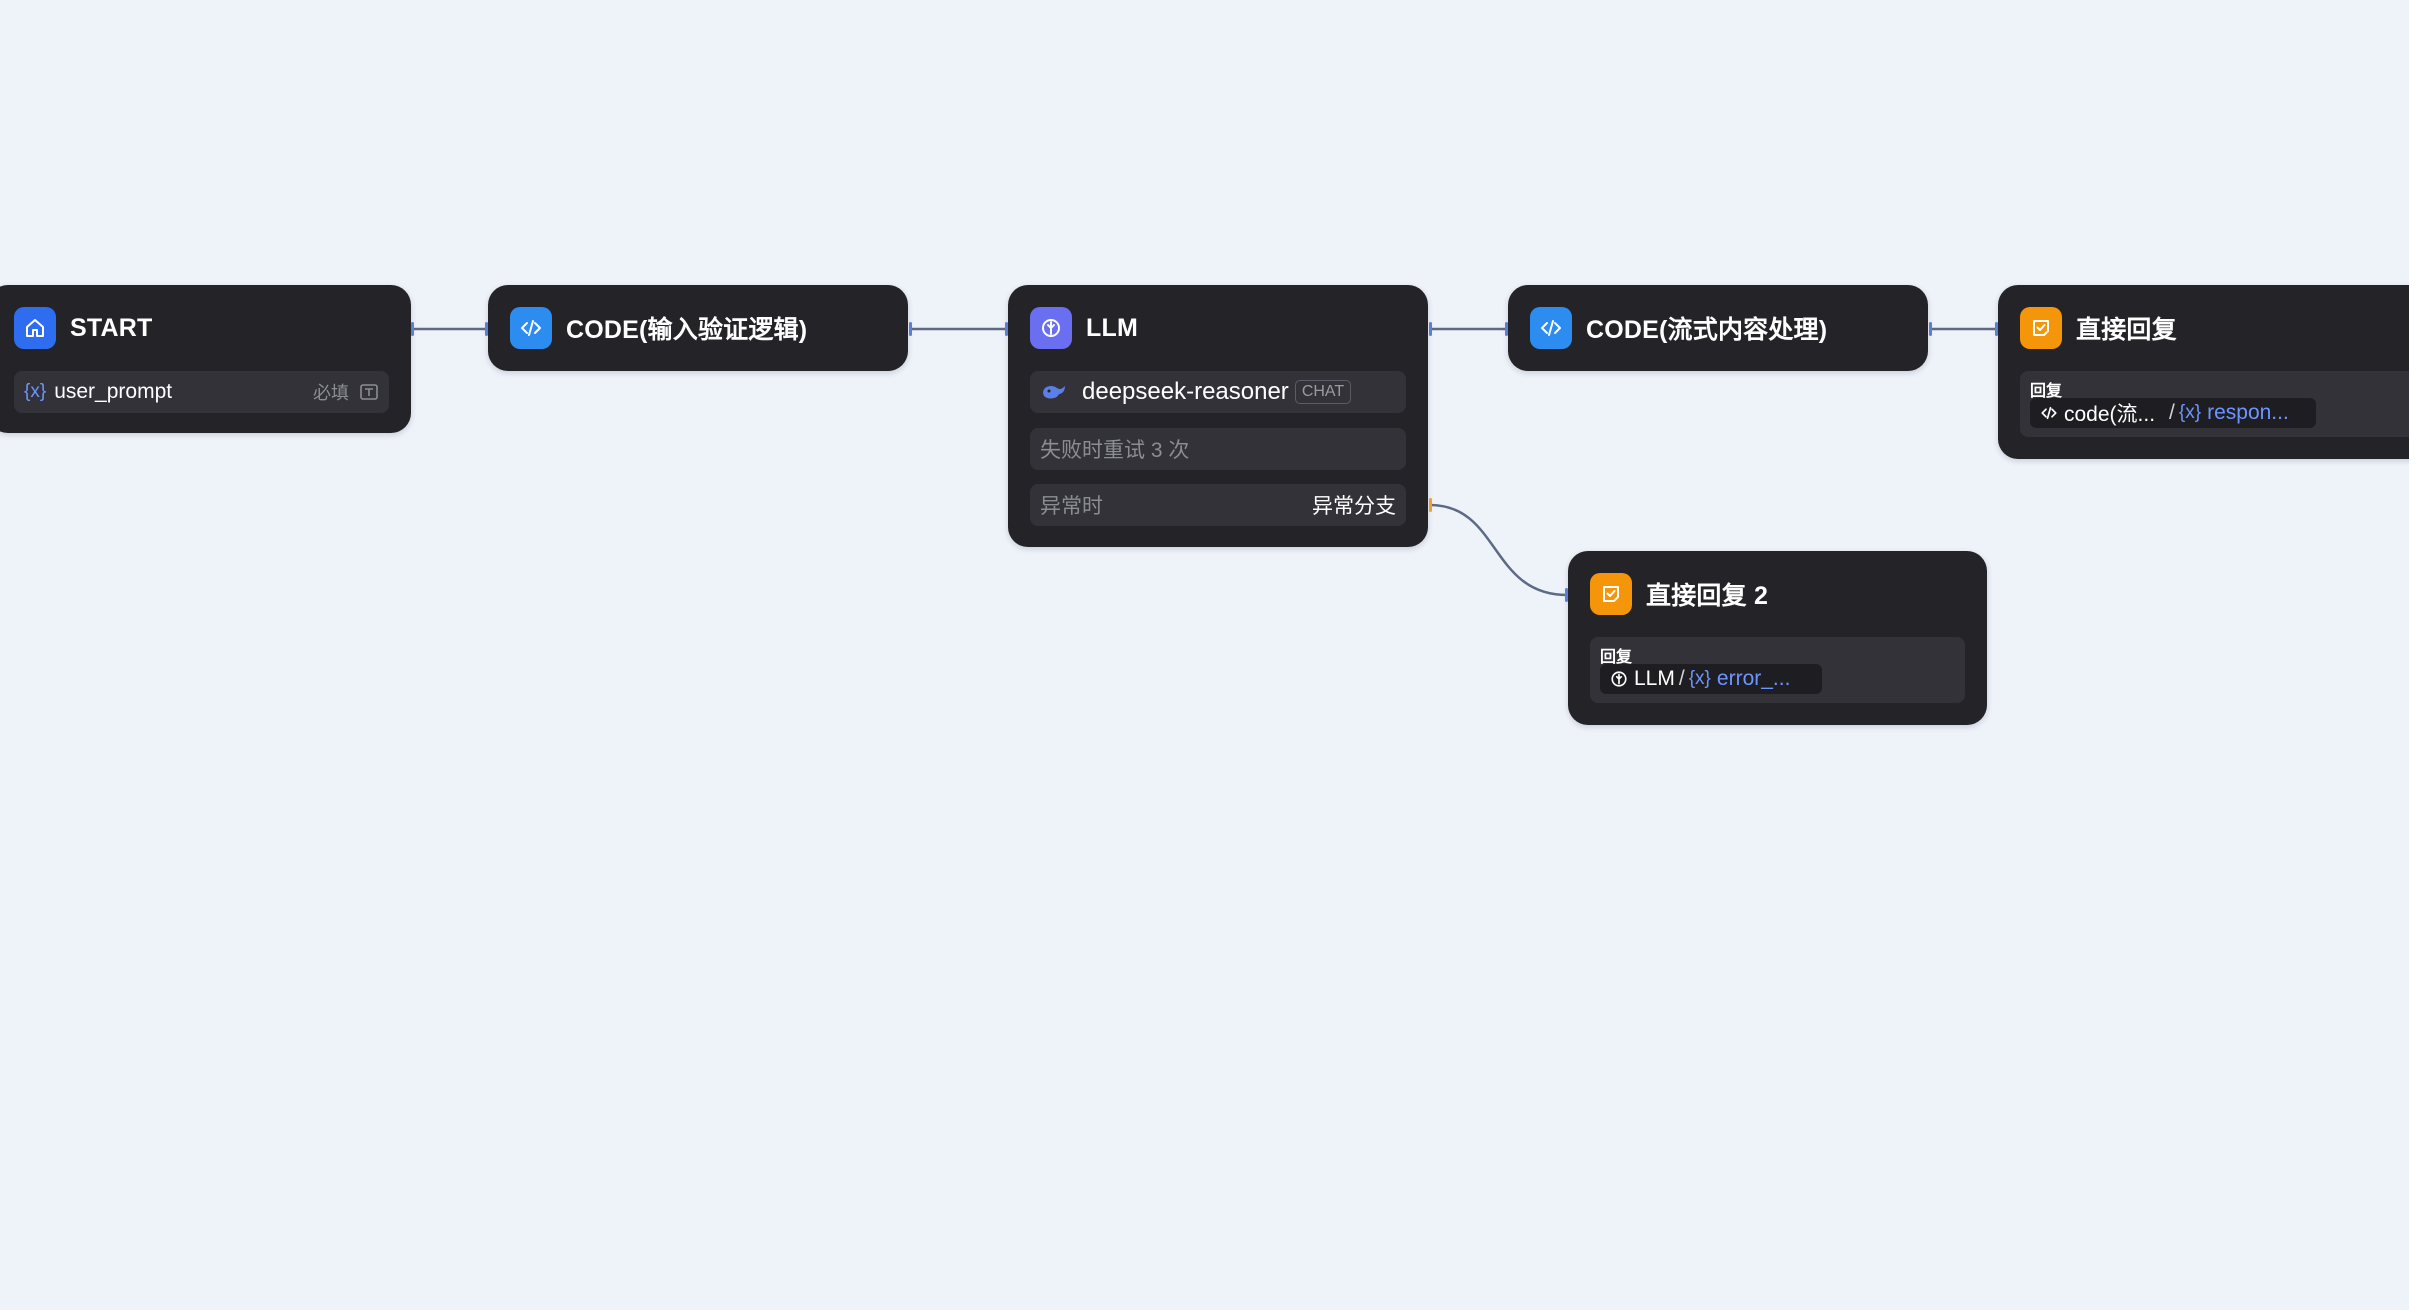 The width and height of the screenshot is (2409, 1310). Describe the element at coordinates (1054, 392) in the screenshot. I see `deepseek-whale-icon` at that location.